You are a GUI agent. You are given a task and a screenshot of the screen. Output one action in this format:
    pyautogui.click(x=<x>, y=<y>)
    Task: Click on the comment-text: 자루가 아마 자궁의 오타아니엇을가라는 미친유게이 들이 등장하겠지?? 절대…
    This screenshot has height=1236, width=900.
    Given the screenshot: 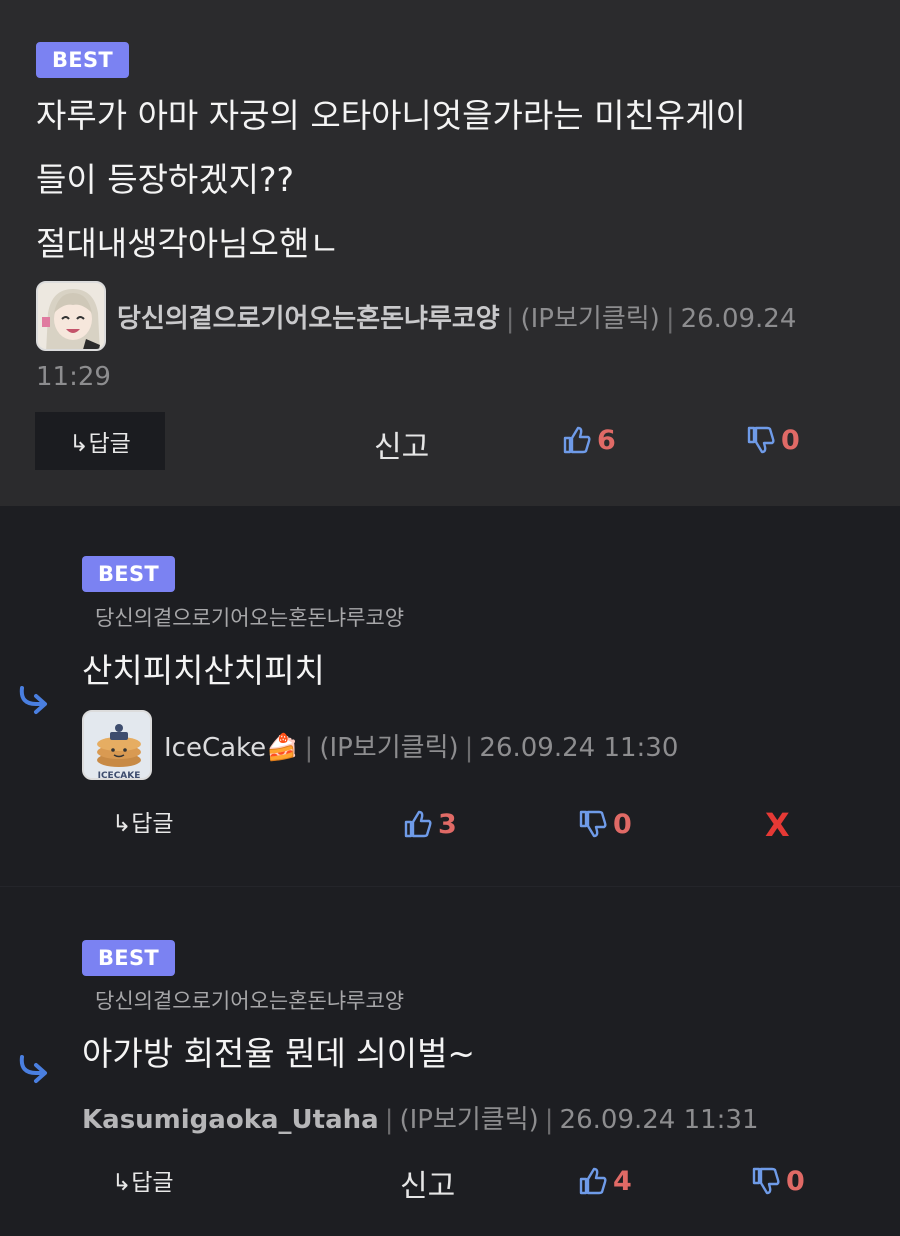 What is the action you would take?
    pyautogui.click(x=456, y=180)
    